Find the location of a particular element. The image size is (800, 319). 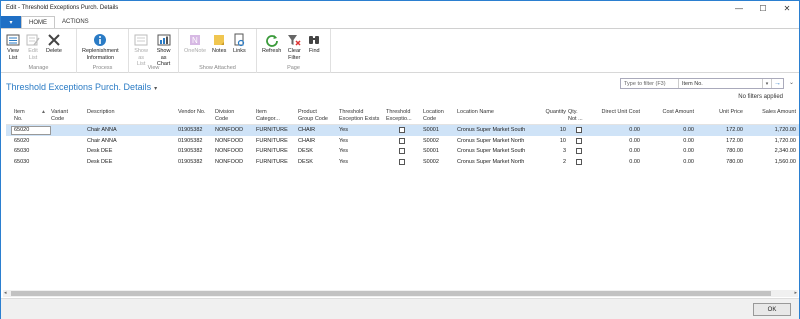

column-header: Threshold Exception Exists is located at coordinates (359, 115).